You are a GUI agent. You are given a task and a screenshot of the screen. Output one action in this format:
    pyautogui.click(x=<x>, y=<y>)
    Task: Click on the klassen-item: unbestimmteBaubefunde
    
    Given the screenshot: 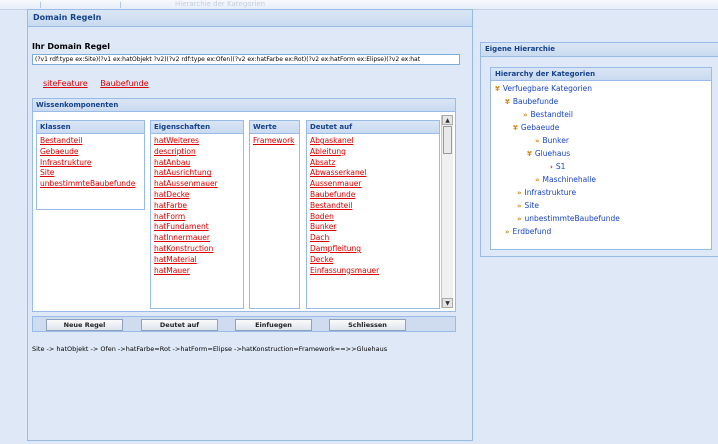 What is the action you would take?
    pyautogui.click(x=92, y=184)
    